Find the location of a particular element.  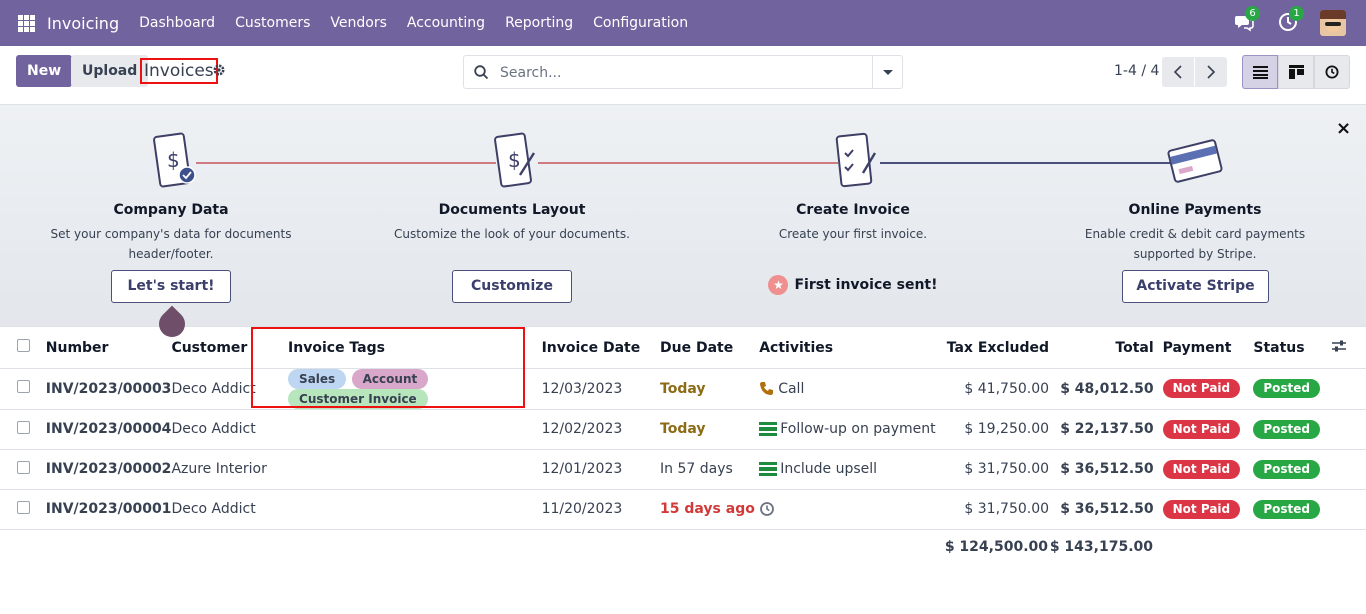

search-input is located at coordinates (685, 73).